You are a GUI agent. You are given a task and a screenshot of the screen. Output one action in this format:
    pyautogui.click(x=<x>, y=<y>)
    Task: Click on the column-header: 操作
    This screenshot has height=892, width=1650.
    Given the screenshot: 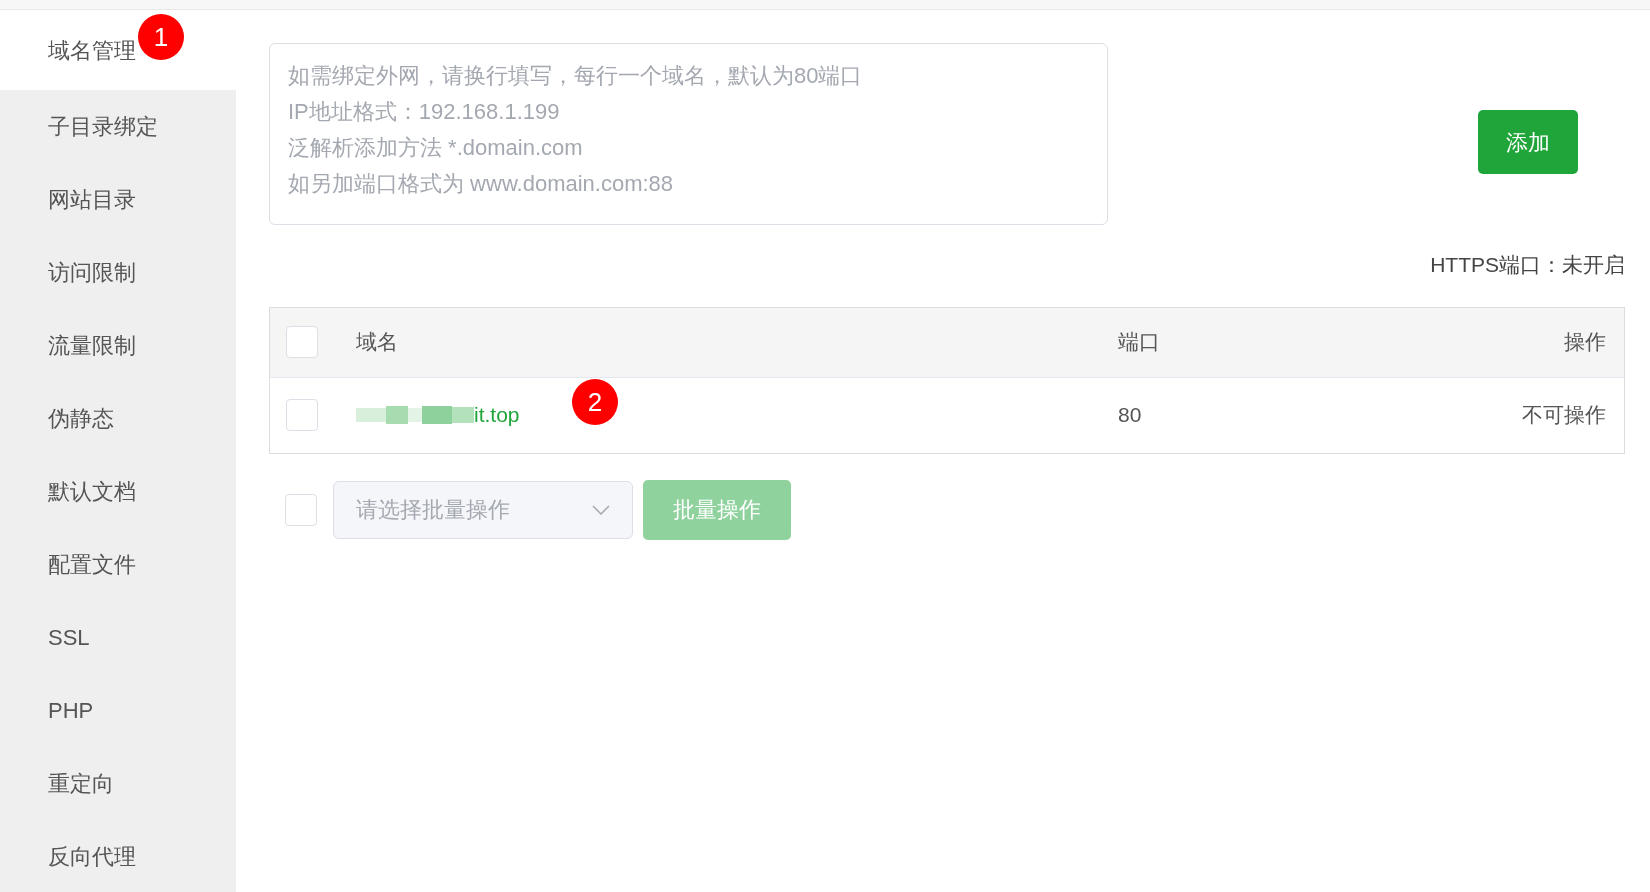 What is the action you would take?
    pyautogui.click(x=1585, y=342)
    